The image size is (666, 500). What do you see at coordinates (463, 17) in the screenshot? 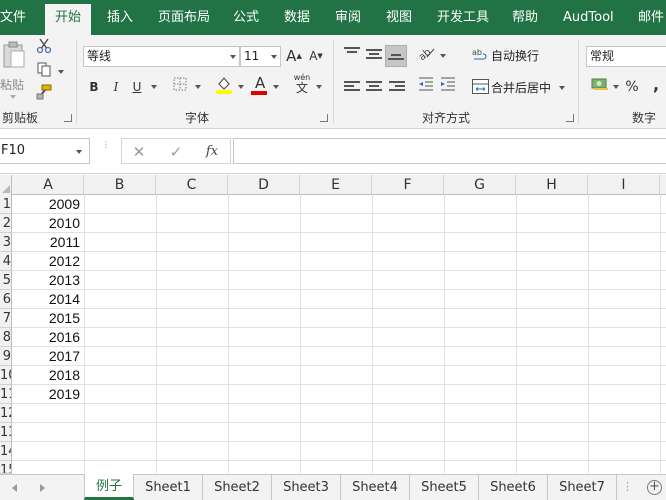
I see `tab-developer: 开发工具` at bounding box center [463, 17].